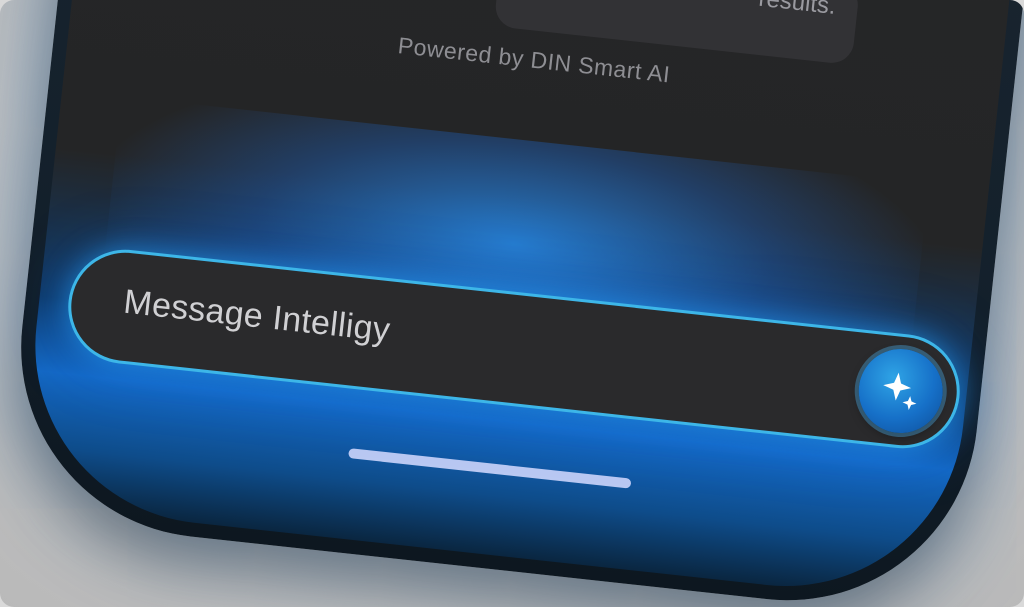  I want to click on sparkles-icon, so click(900, 391).